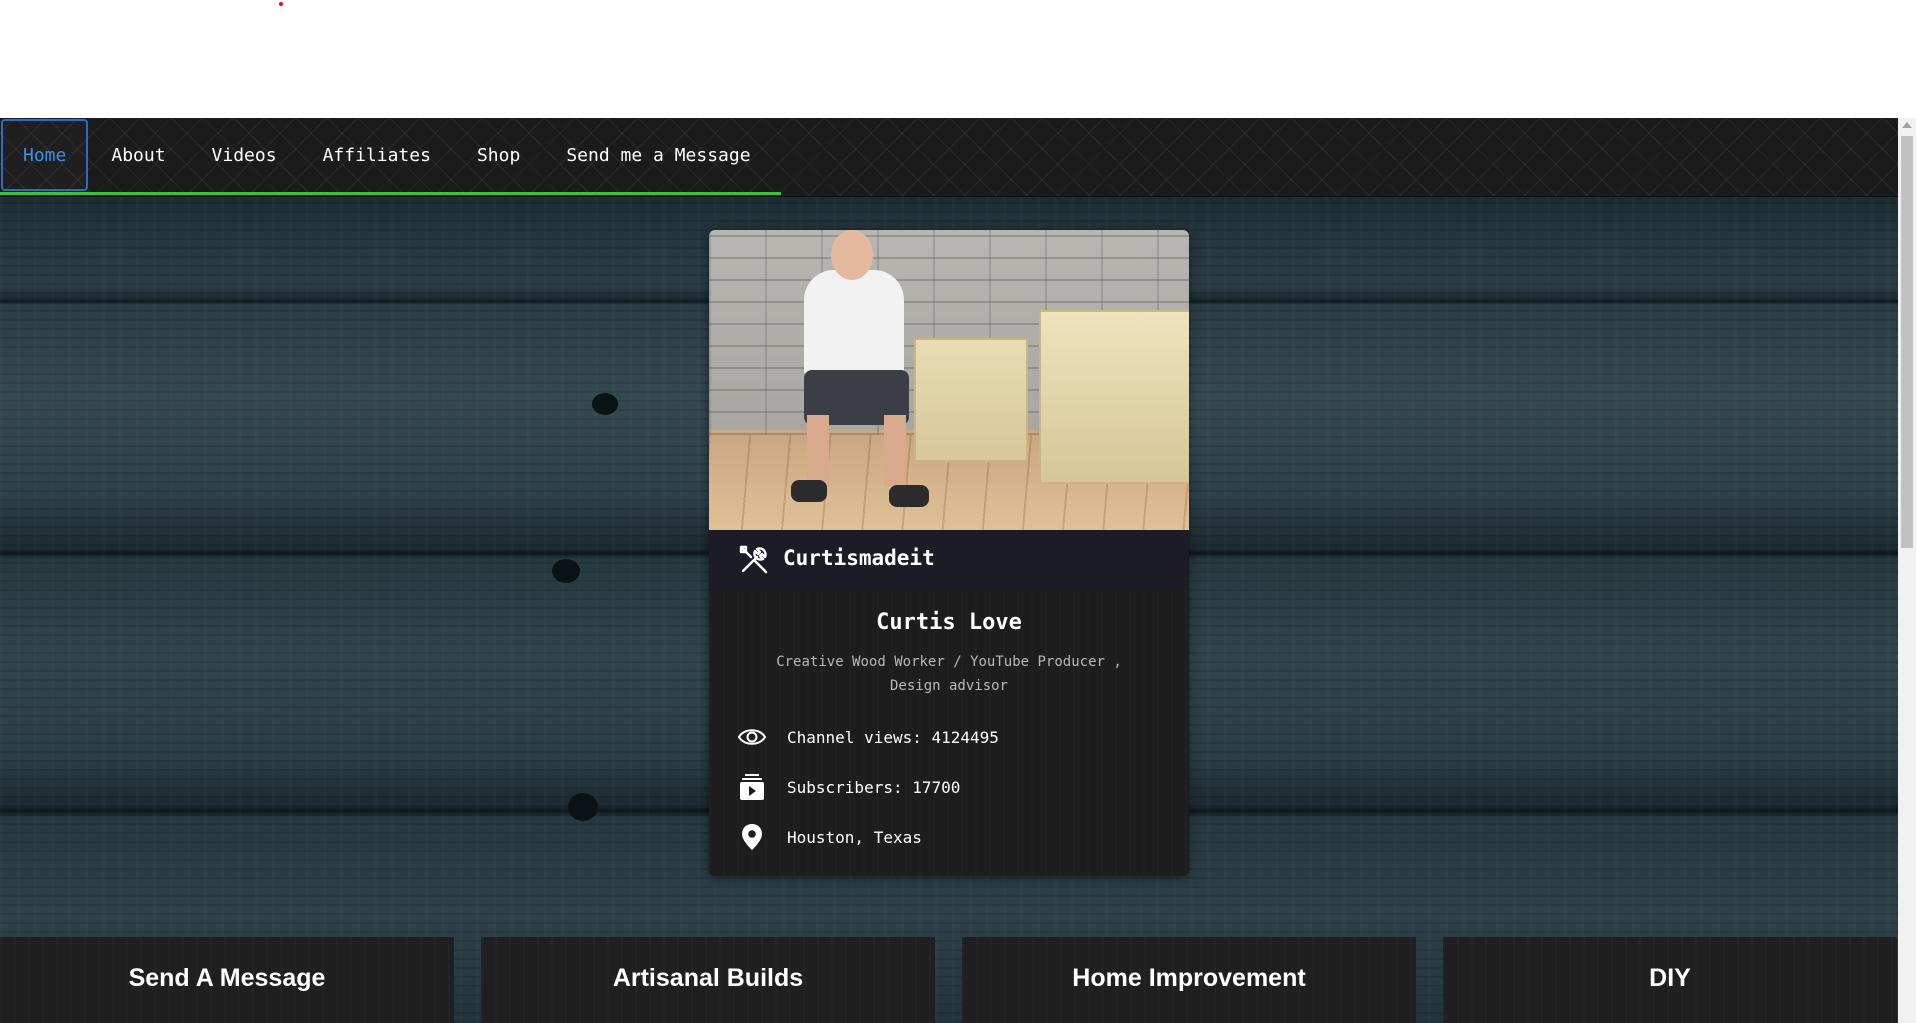 The height and width of the screenshot is (1023, 1916). I want to click on profile-photo, so click(949, 380).